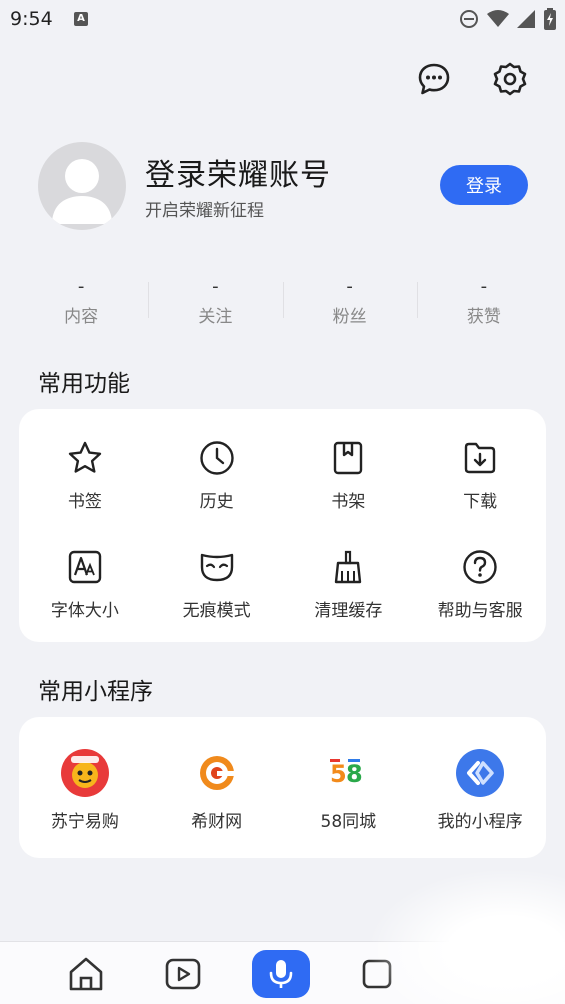 Image resolution: width=565 pixels, height=1004 pixels. I want to click on bookshelf-icon, so click(348, 458).